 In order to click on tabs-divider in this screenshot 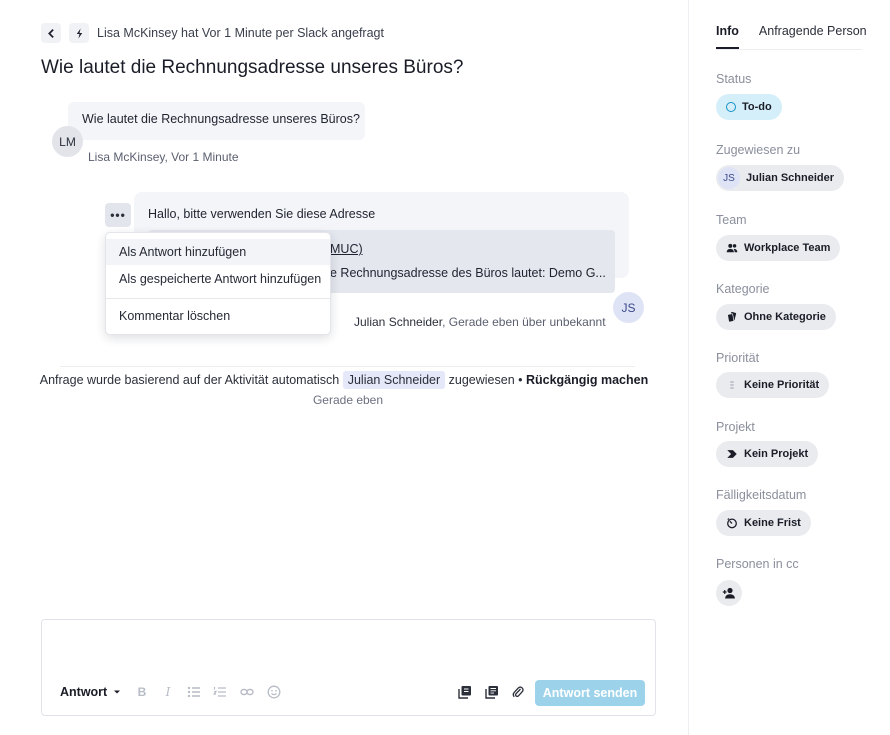, I will do `click(789, 49)`.